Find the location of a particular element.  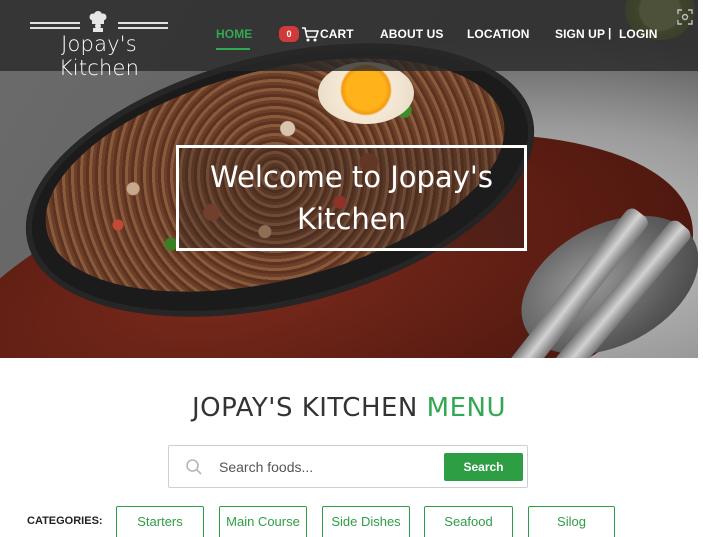

logo-text: Jopay's Kitchen is located at coordinates (99, 56).